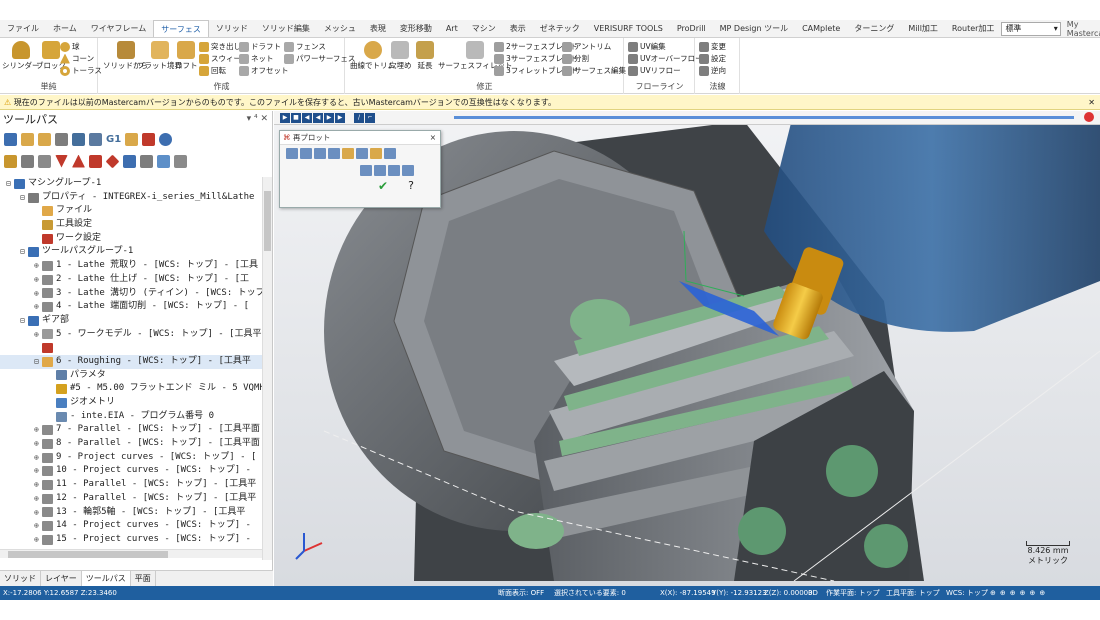 Image resolution: width=1100 pixels, height=620 pixels. I want to click on help-question-icon: ?, so click(411, 186).